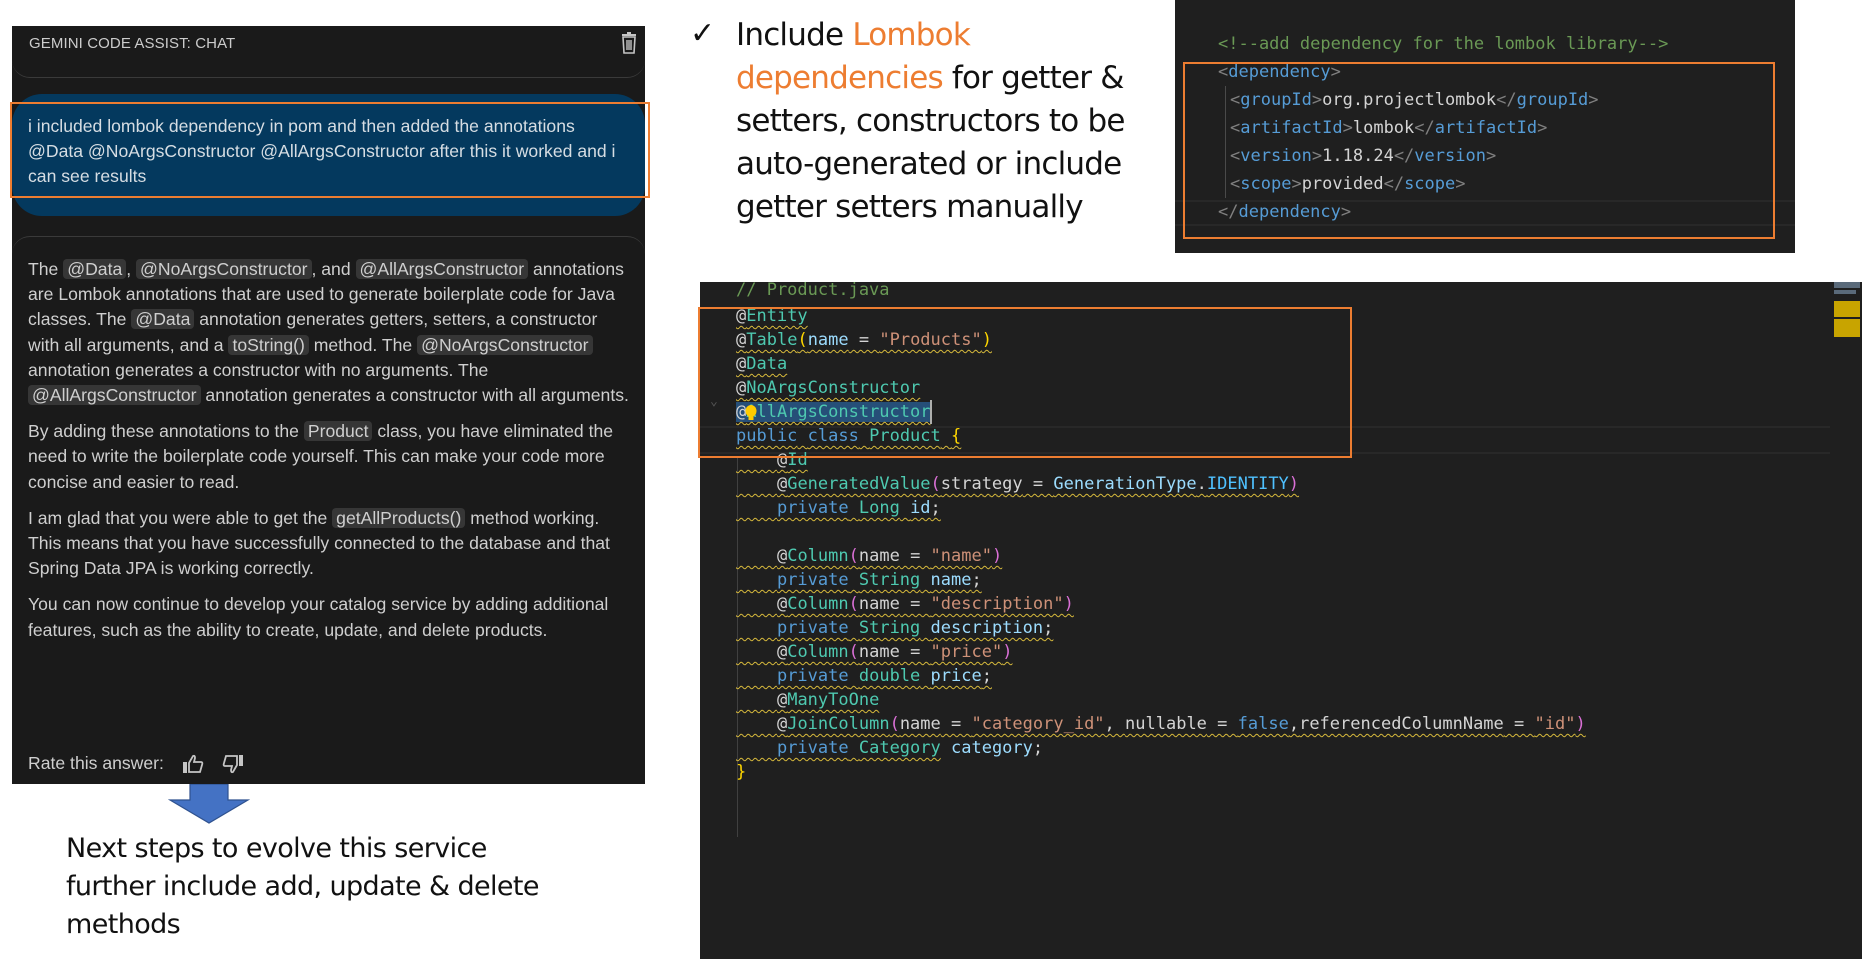 The height and width of the screenshot is (959, 1863). What do you see at coordinates (1247, 484) in the screenshot?
I see `constant: IDENTITY` at bounding box center [1247, 484].